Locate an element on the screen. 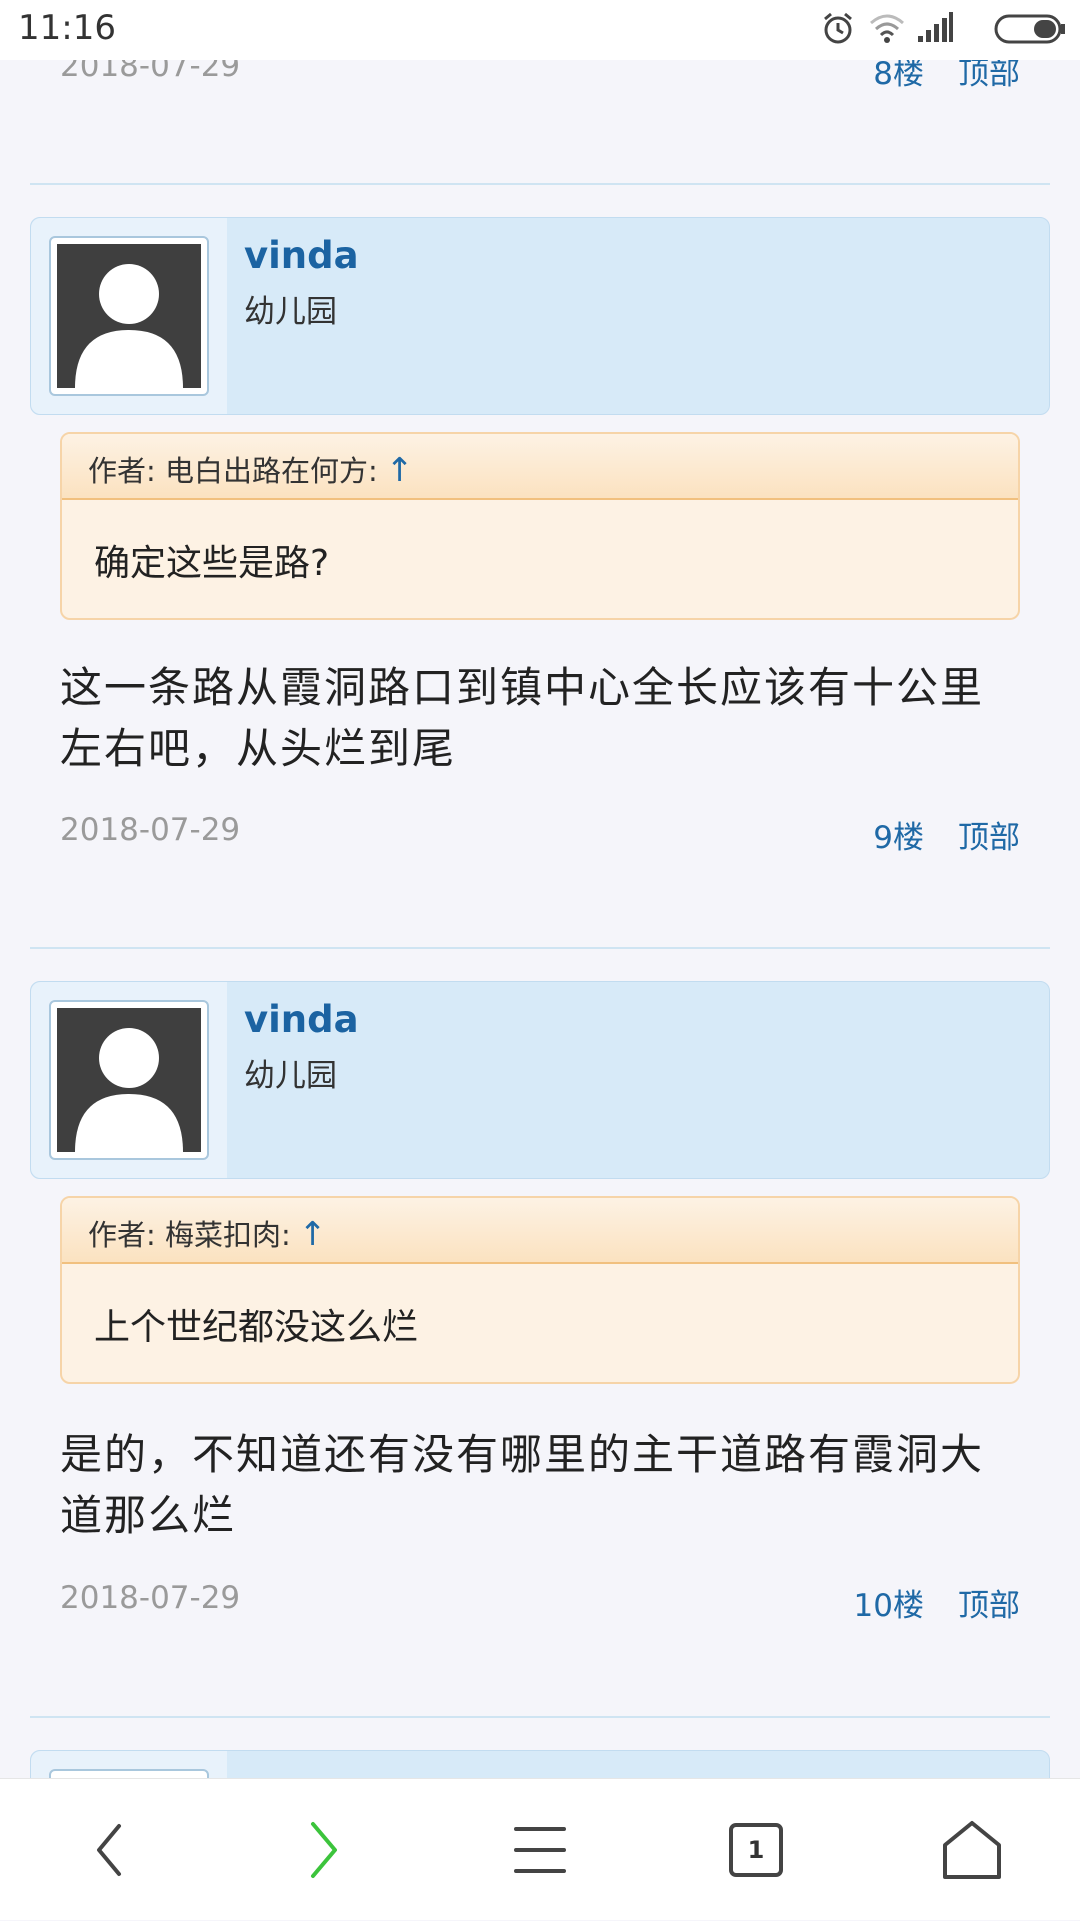 Image resolution: width=1080 pixels, height=1921 pixels. signal-icon is located at coordinates (935, 27).